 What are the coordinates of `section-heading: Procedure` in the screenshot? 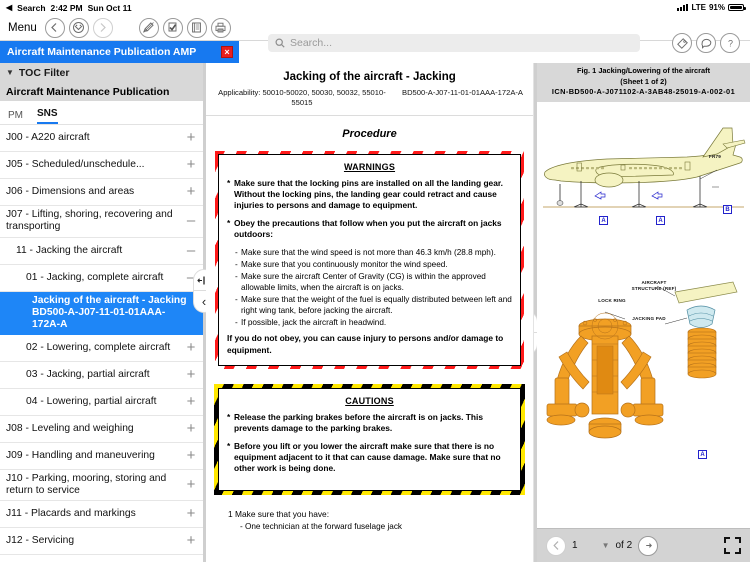 It's located at (369, 133).